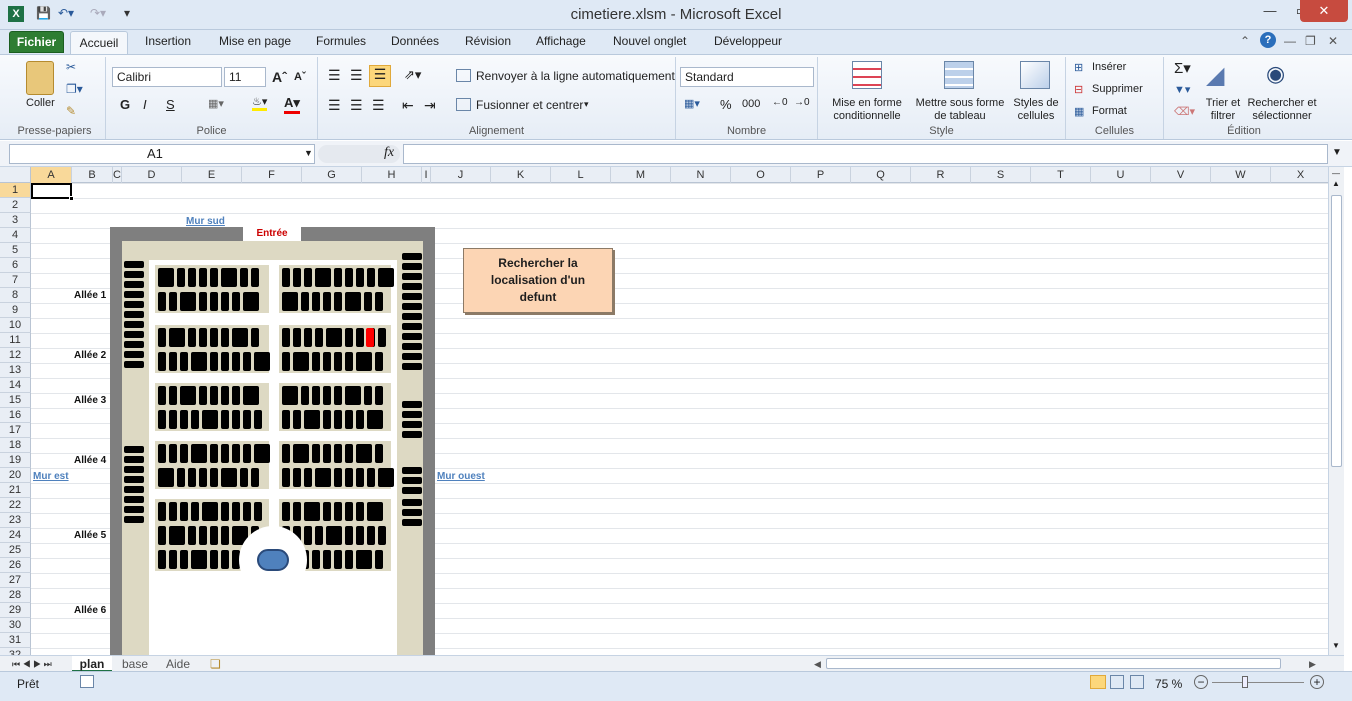  Describe the element at coordinates (1245, 41) in the screenshot. I see `collapse-ribbon-icon: ⌃` at that location.